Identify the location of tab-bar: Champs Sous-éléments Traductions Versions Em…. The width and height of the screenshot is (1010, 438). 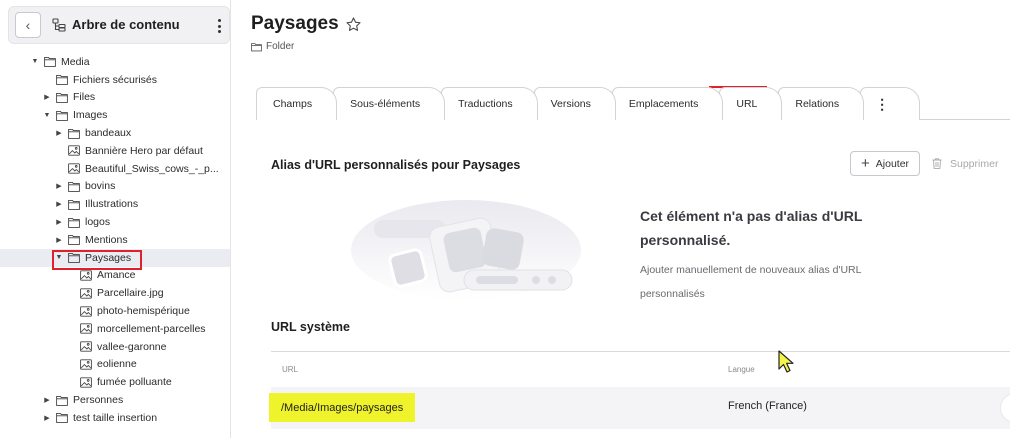
(588, 103).